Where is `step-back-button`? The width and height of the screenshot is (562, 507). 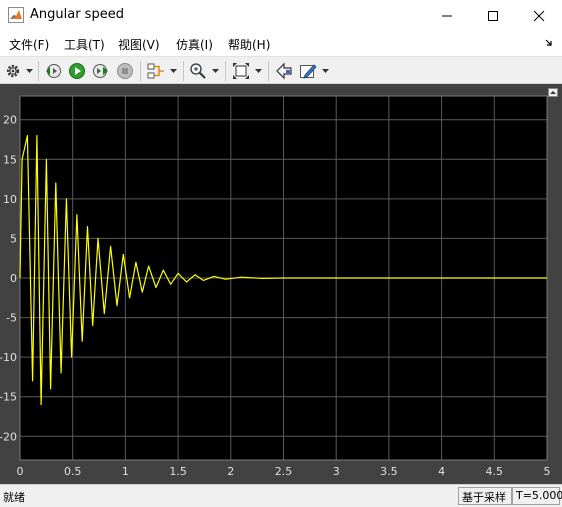 step-back-button is located at coordinates (53, 71).